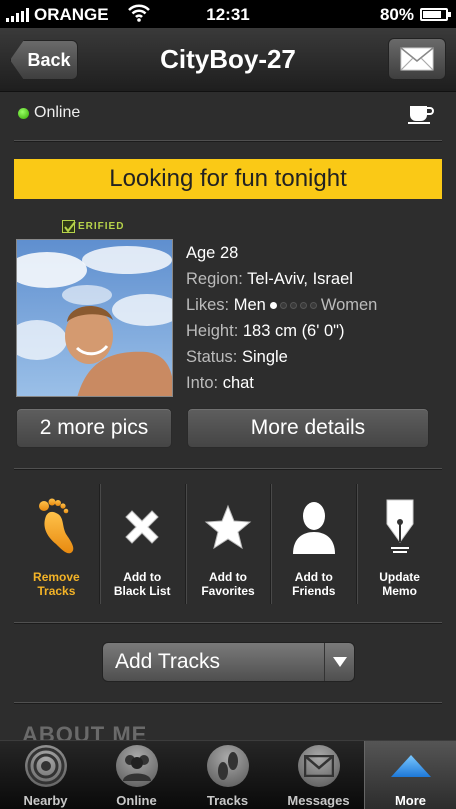  Describe the element at coordinates (227, 800) in the screenshot. I see `tab-label: Tracks` at that location.